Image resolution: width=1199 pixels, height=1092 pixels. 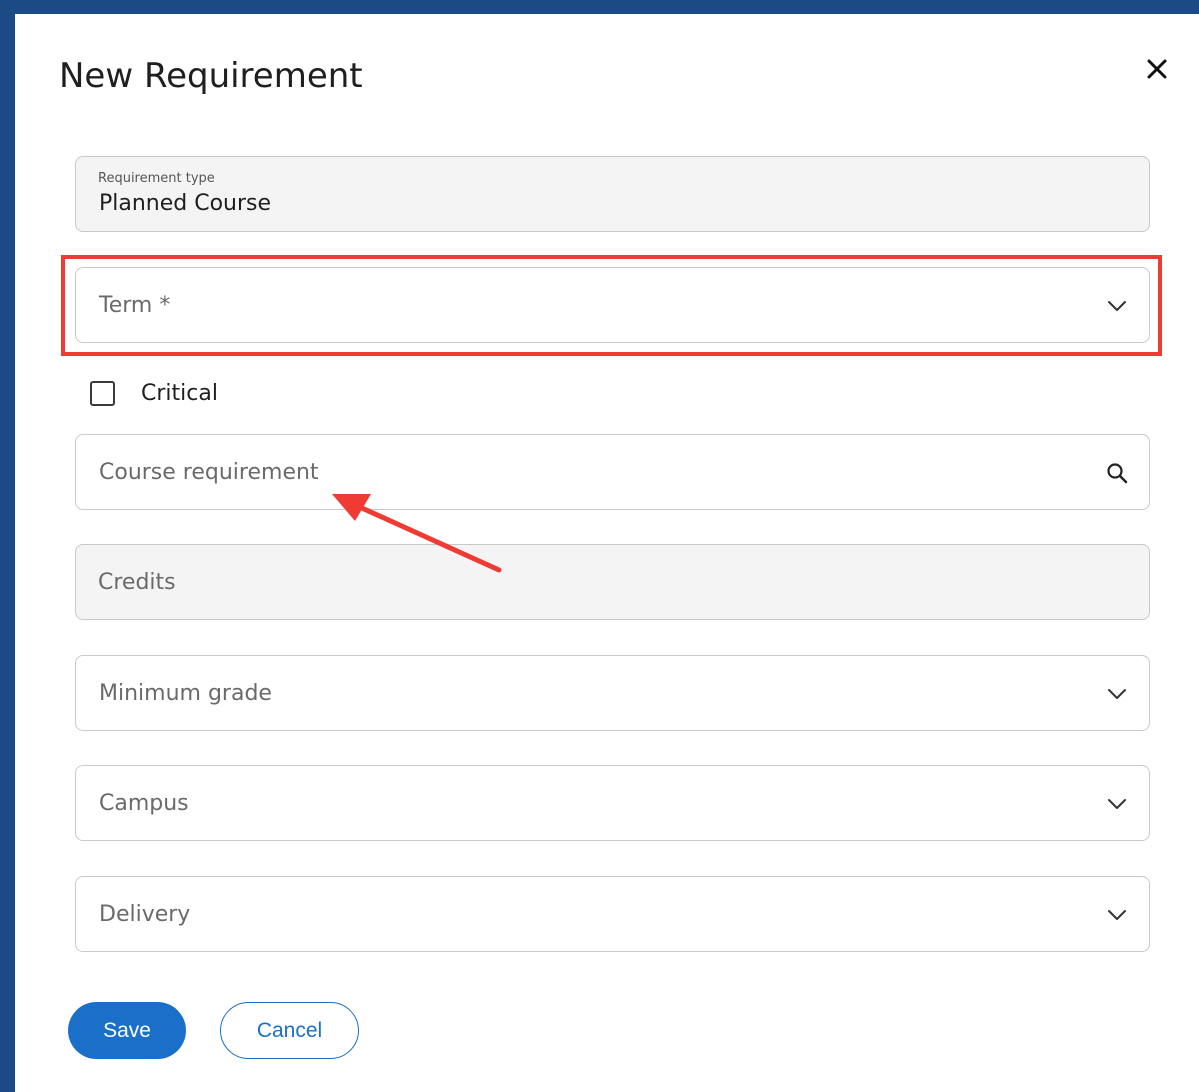 I want to click on minimum-grade-placeholder: Minimum grade, so click(x=185, y=693).